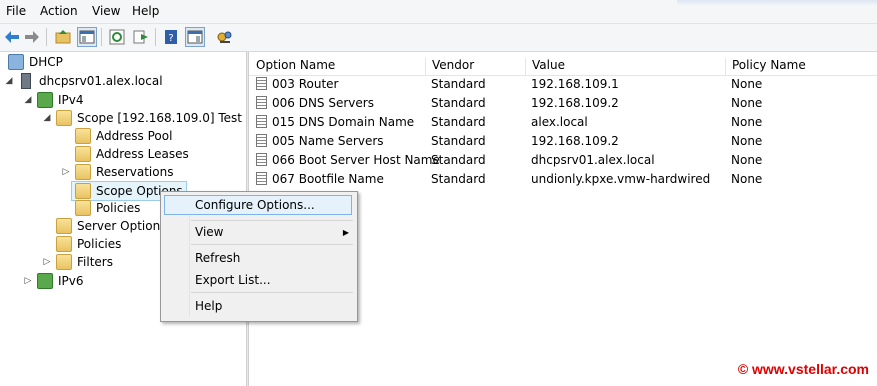 The image size is (877, 386). Describe the element at coordinates (217, 258) in the screenshot. I see `menu-item-refresh: Refresh` at that location.